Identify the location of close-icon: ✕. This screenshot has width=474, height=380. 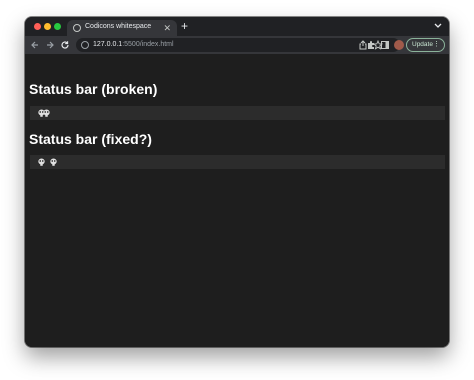
(167, 28).